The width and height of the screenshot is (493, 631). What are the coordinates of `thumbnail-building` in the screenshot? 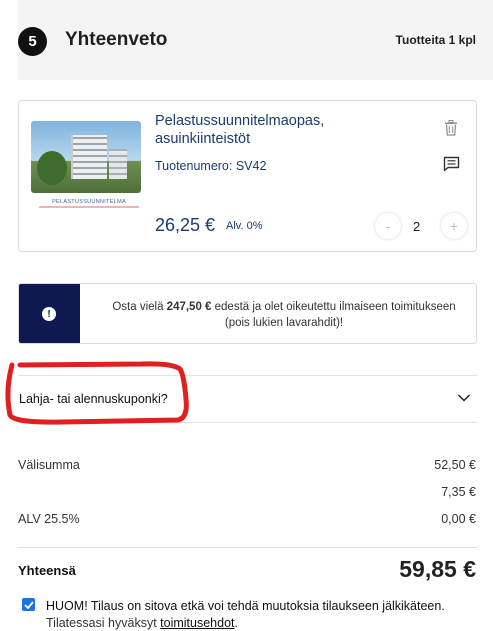 It's located at (89, 157).